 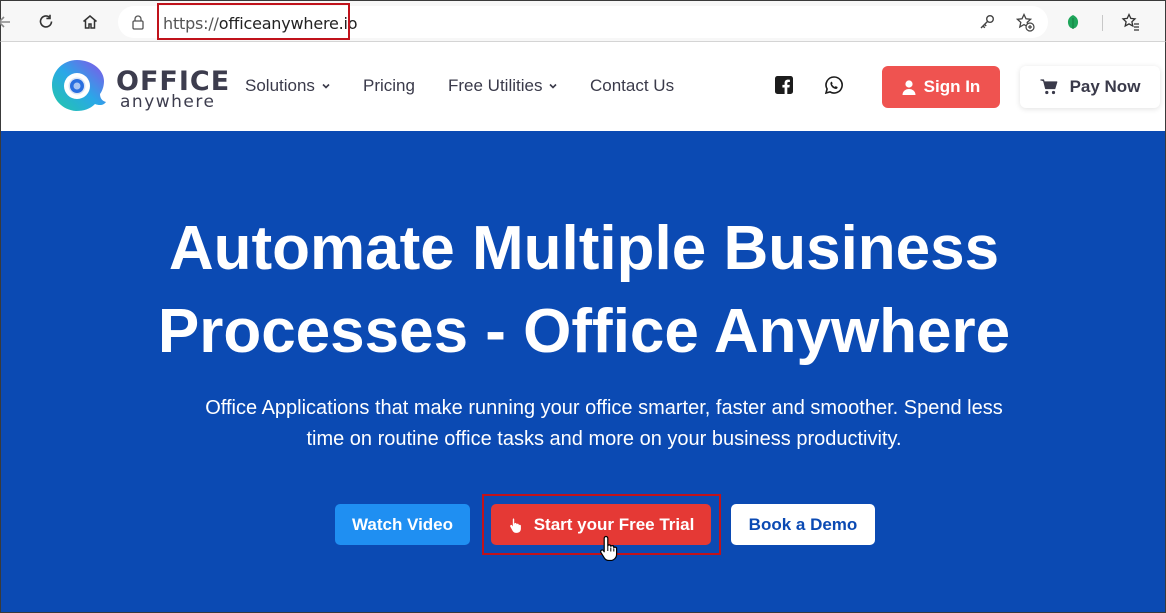 I want to click on whatsapp-icon, so click(x=834, y=85).